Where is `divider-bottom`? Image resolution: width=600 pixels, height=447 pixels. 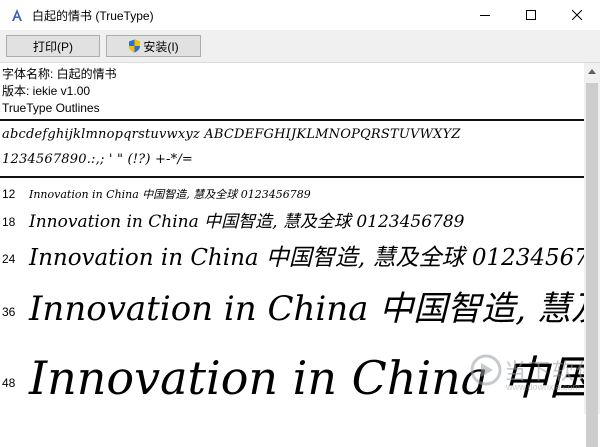 divider-bottom is located at coordinates (292, 177).